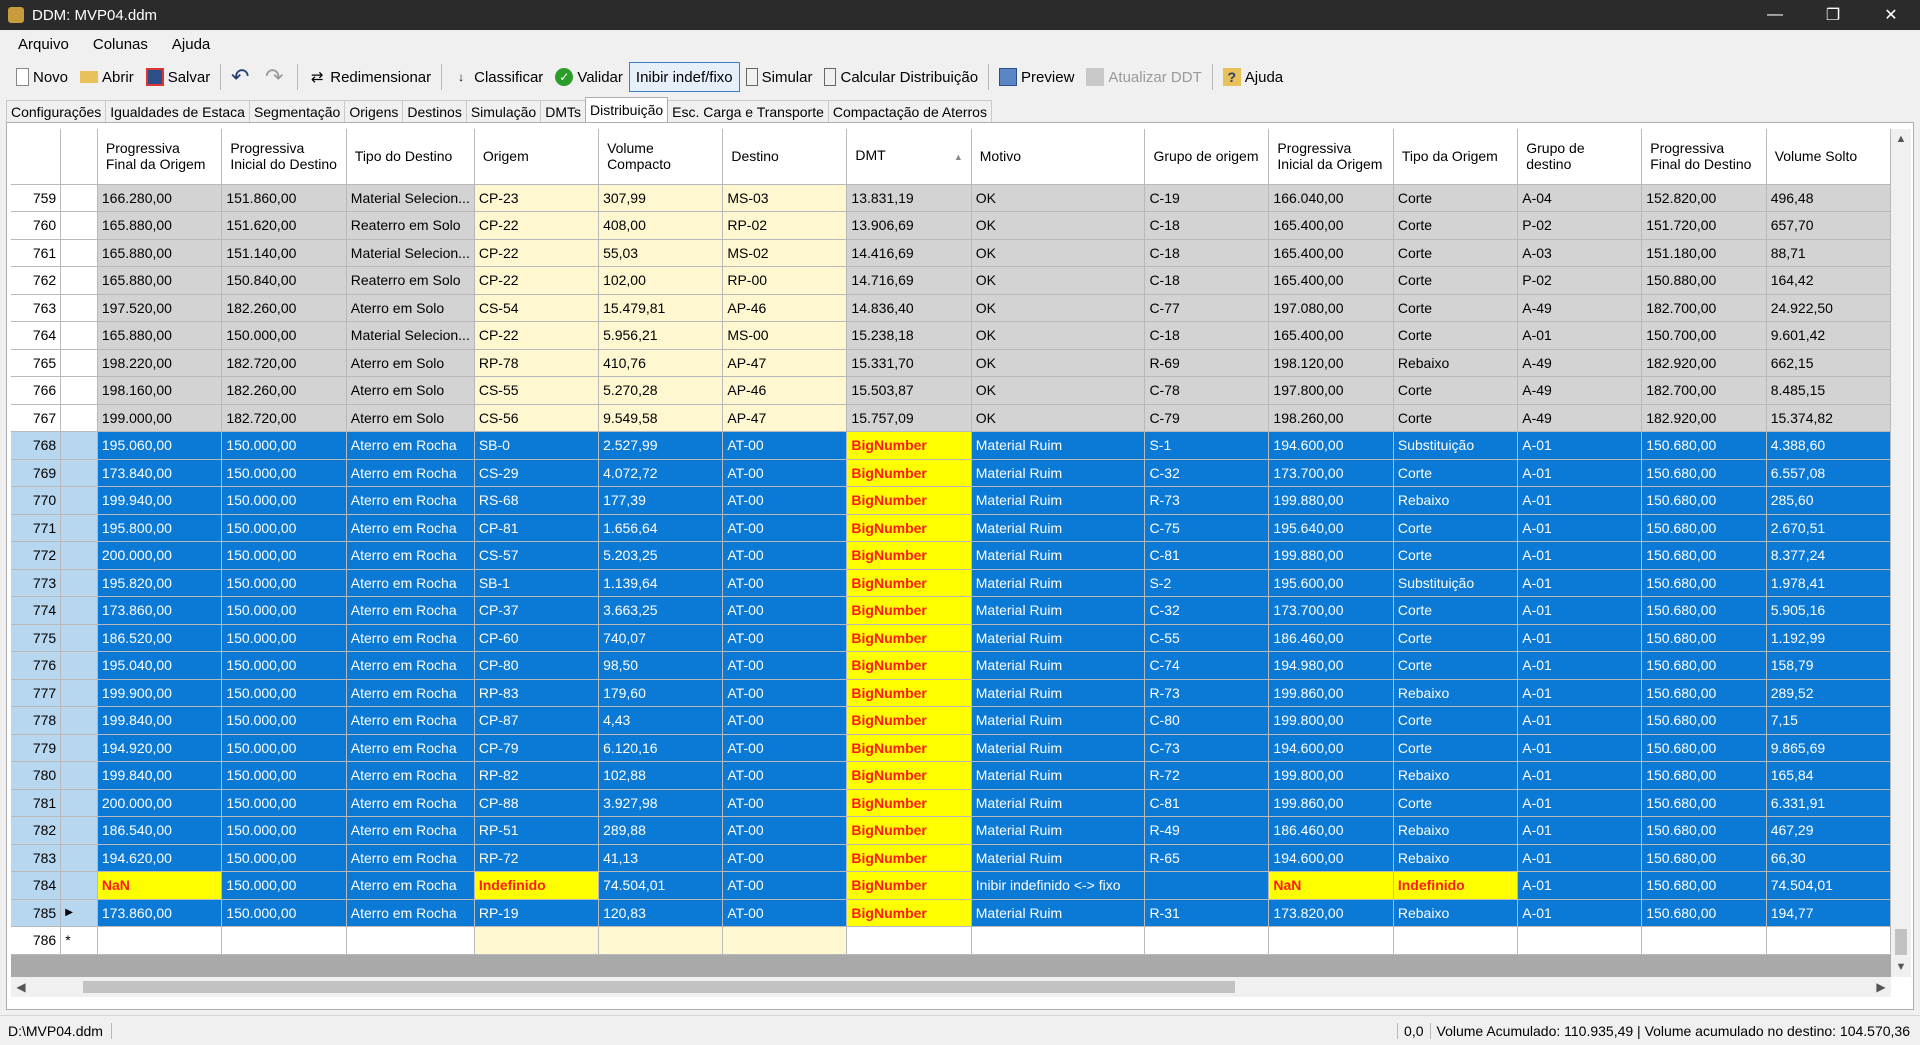 This screenshot has width=1920, height=1045. Describe the element at coordinates (1331, 913) in the screenshot. I see `grid-cell: 173.820,00` at that location.